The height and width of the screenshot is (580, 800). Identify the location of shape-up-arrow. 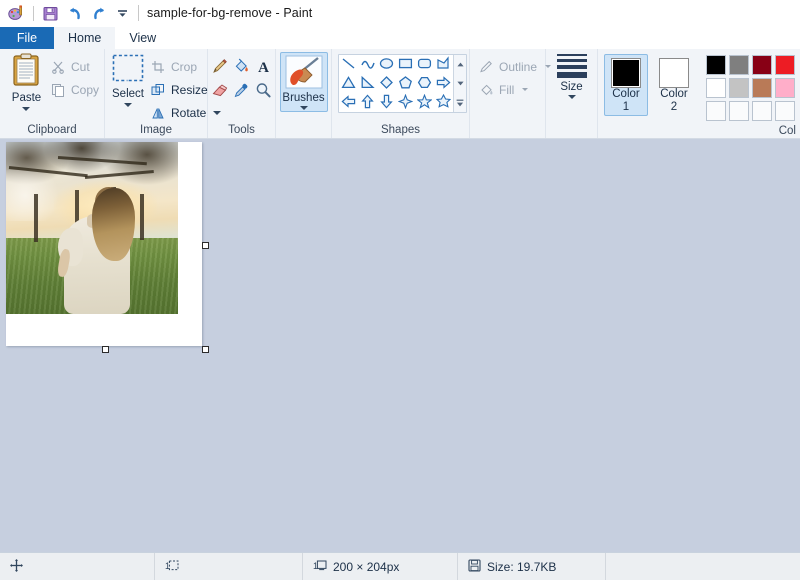
(367, 102).